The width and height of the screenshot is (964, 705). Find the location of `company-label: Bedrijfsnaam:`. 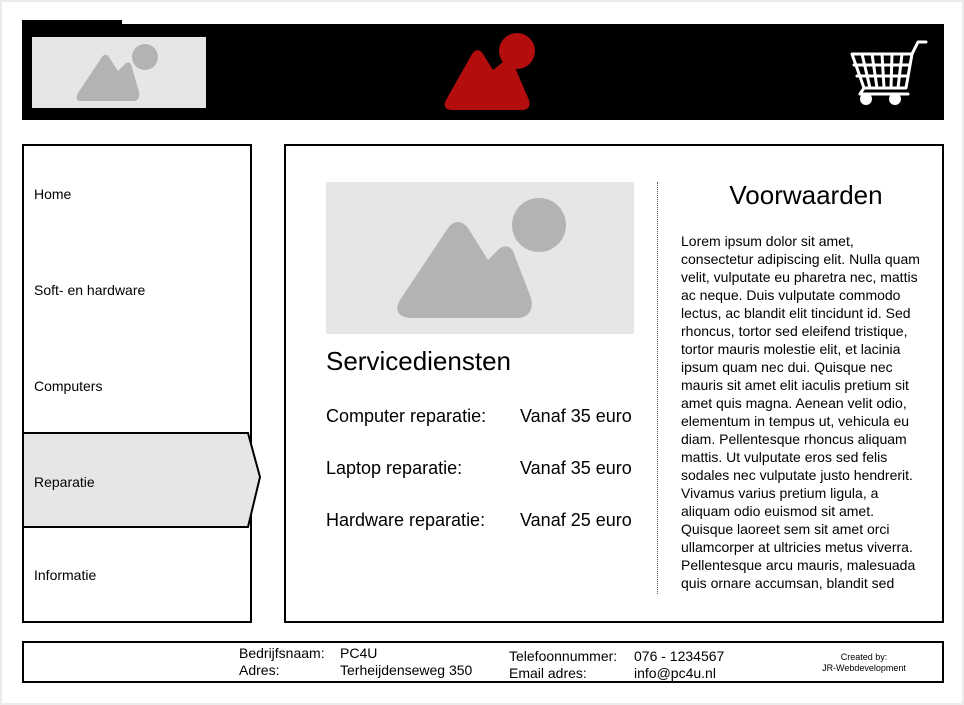

company-label: Bedrijfsnaam: is located at coordinates (282, 653).